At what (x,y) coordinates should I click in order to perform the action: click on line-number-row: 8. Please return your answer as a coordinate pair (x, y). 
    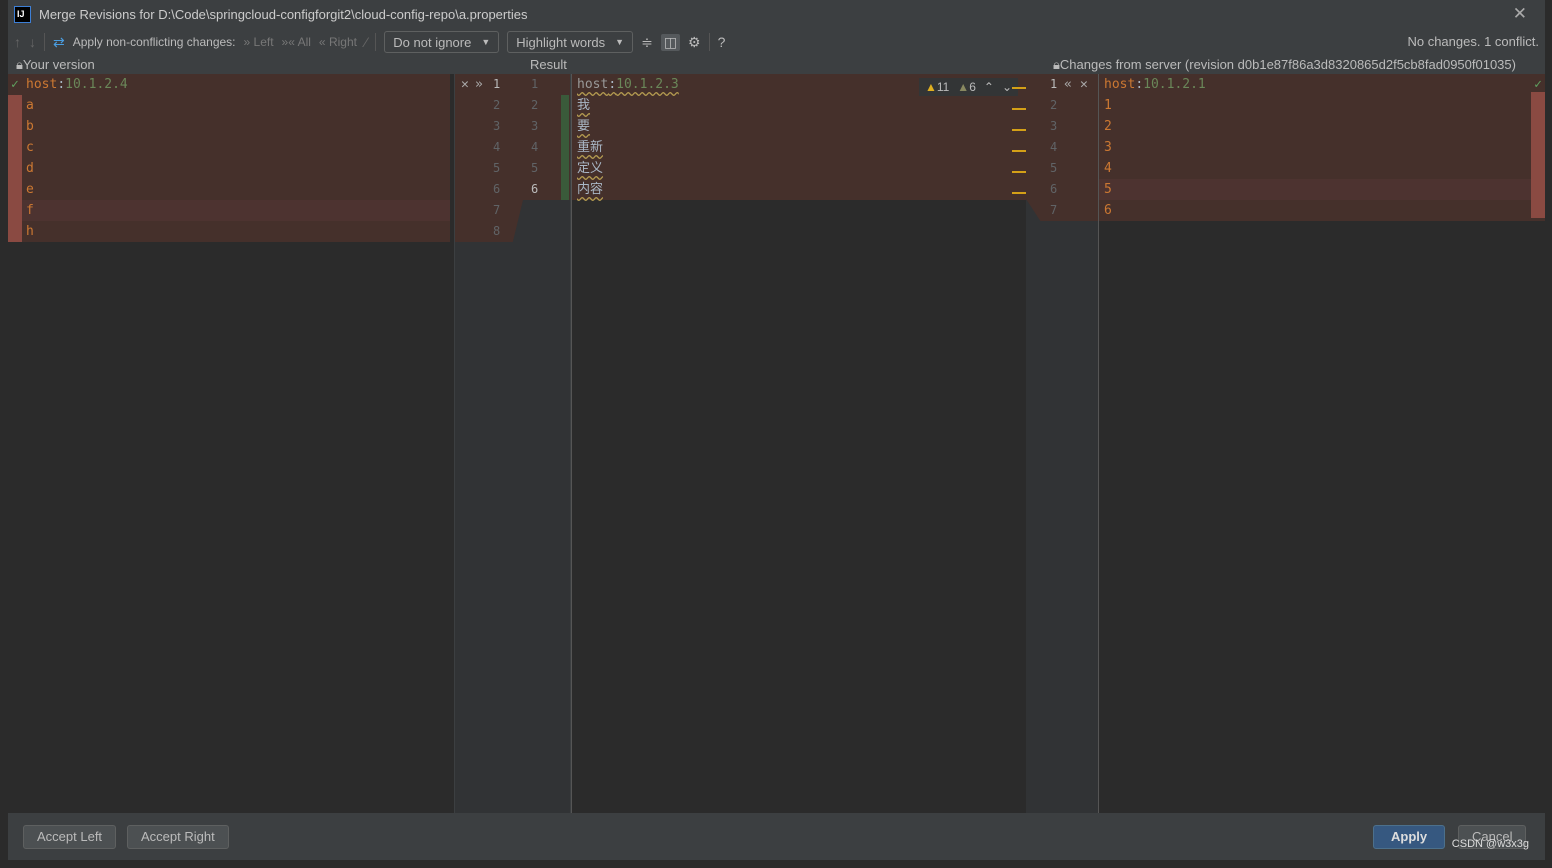
    Looking at the image, I should click on (512, 231).